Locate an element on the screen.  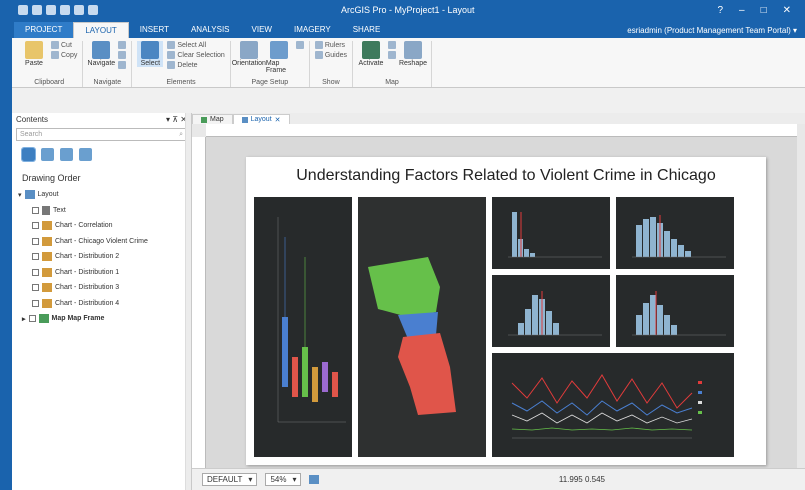
maximize-button: □ is located at coordinates (764, 10).